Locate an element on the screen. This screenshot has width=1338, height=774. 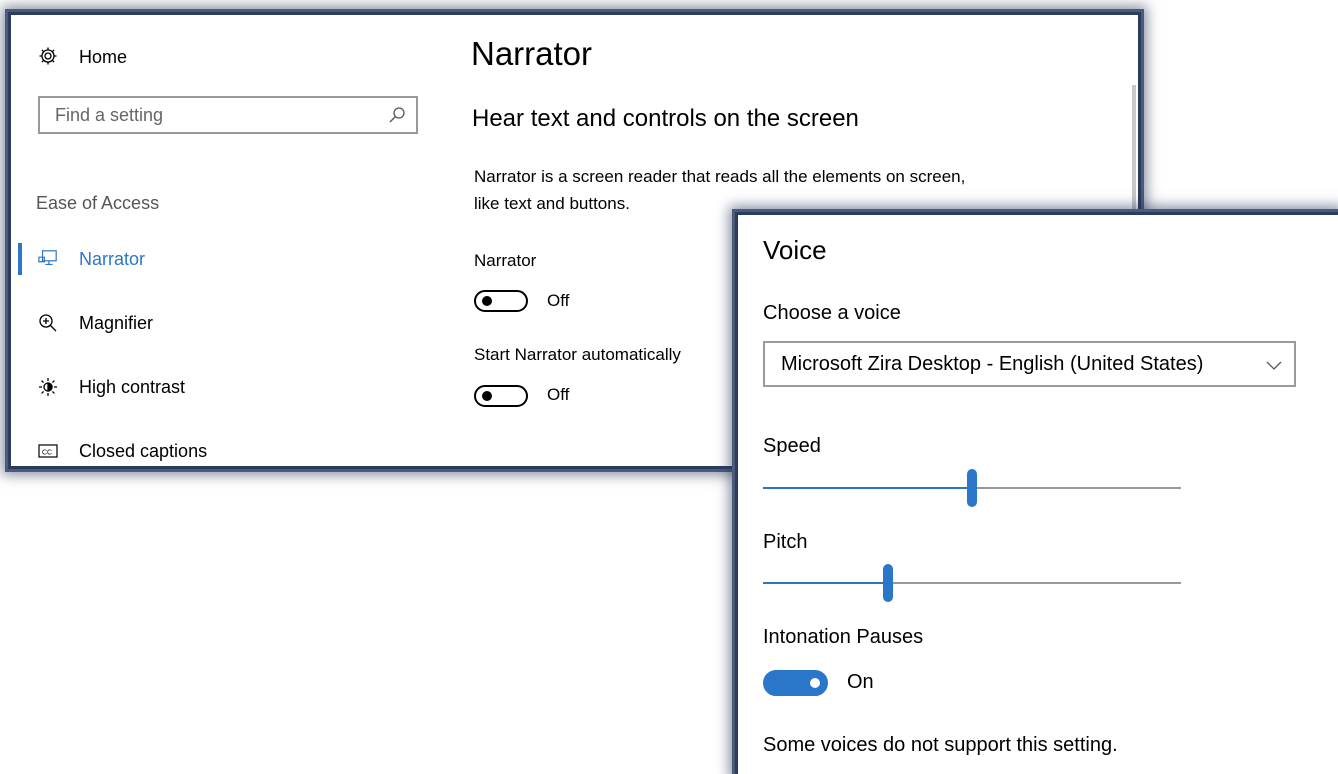
search-box is located at coordinates (228, 115).